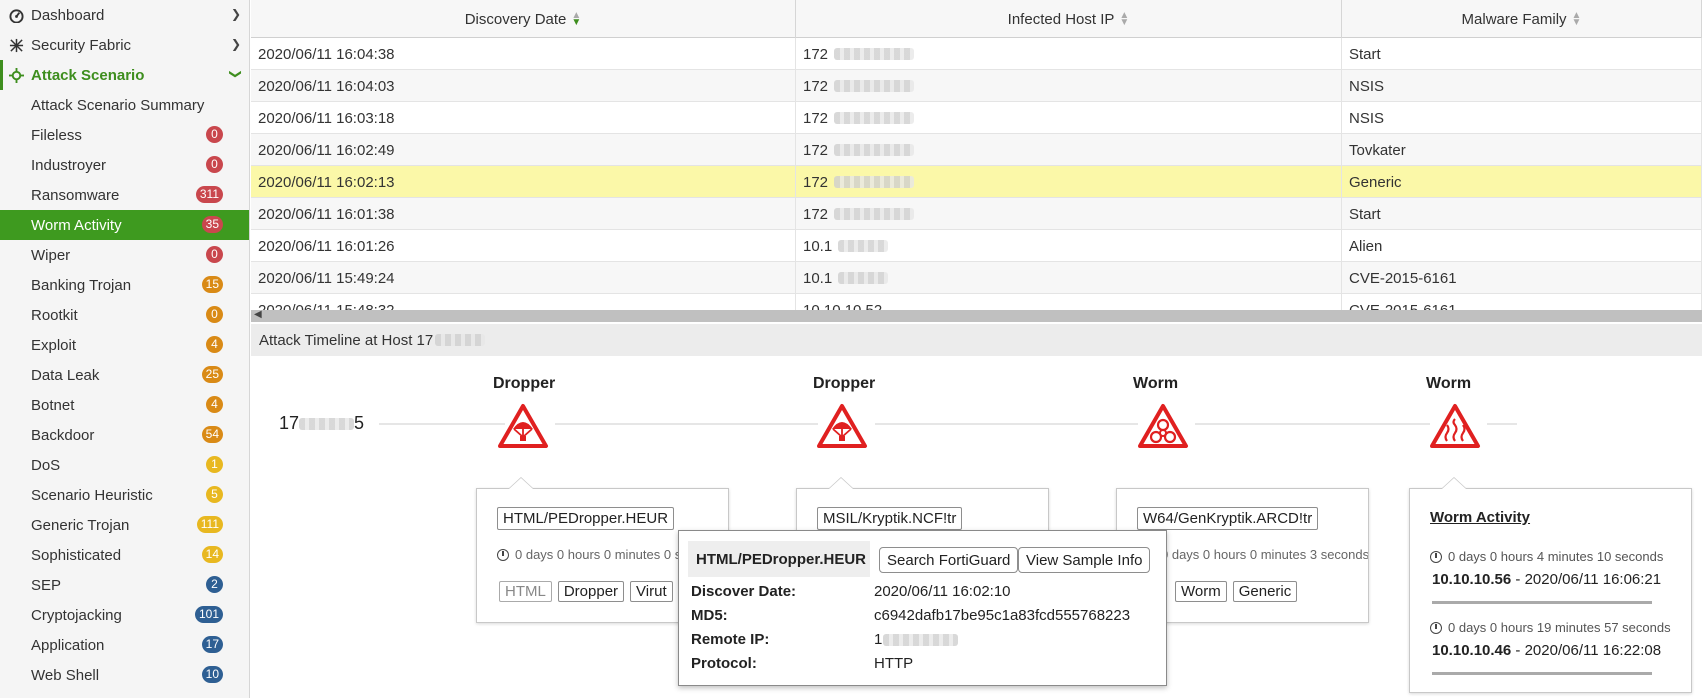 The width and height of the screenshot is (1702, 698). What do you see at coordinates (235, 74) in the screenshot?
I see `chevron-down-icon: ❯` at bounding box center [235, 74].